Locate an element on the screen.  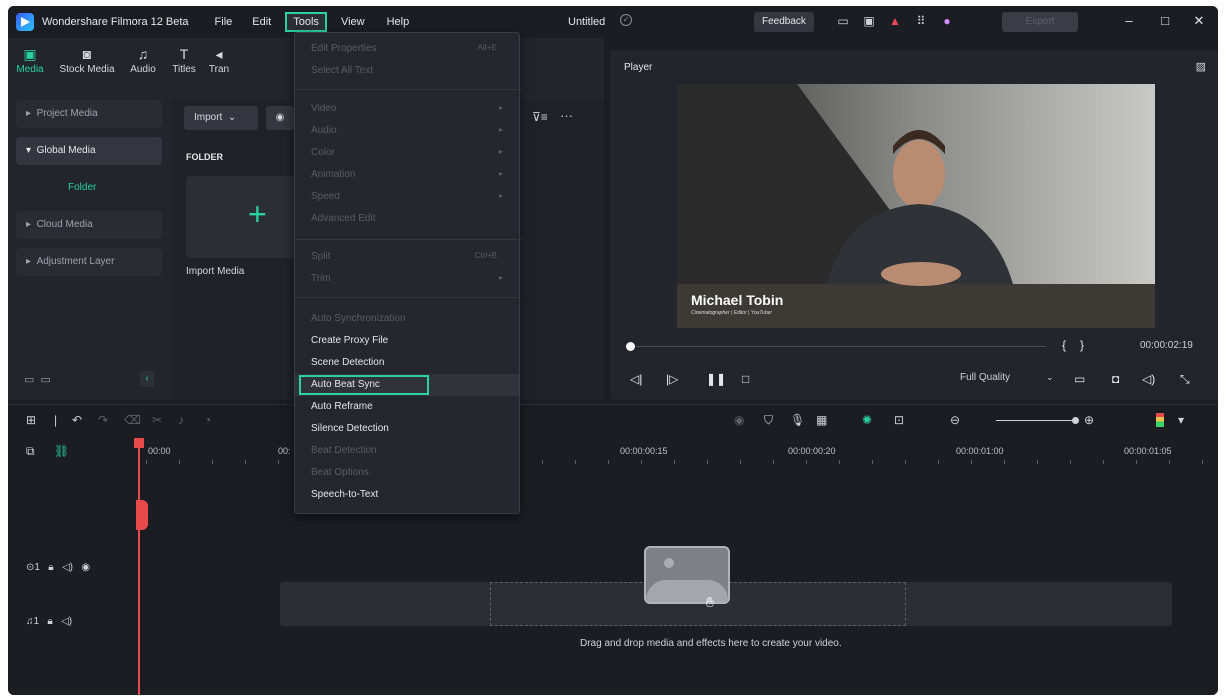
previous-frame-icon: ◁| is located at coordinates (636, 379).